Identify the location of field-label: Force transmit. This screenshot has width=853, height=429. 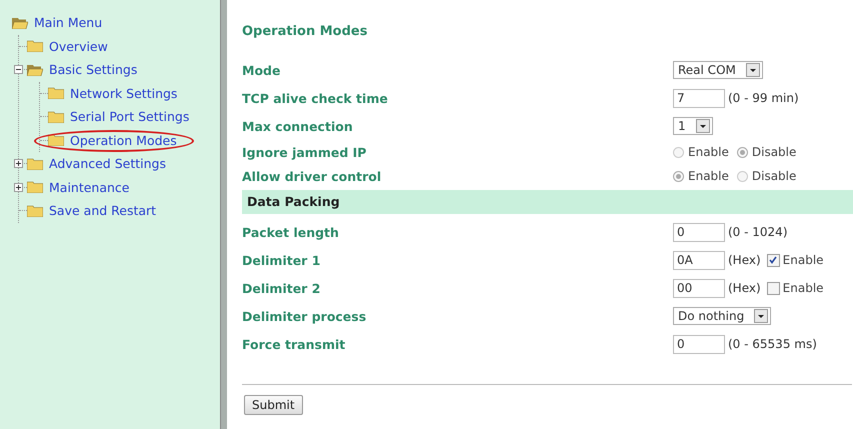
(294, 344).